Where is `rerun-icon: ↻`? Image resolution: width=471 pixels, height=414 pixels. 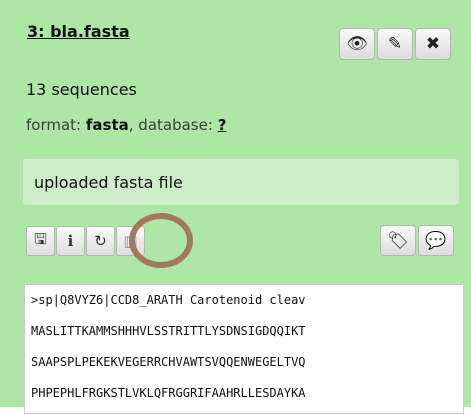
rerun-icon: ↻ is located at coordinates (100, 241).